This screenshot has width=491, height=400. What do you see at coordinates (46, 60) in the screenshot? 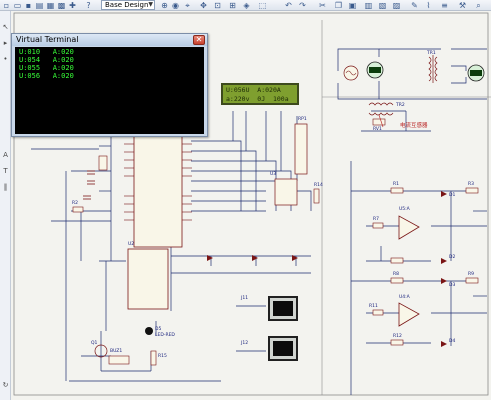
I see `terminal-line: U:054 A:020` at bounding box center [46, 60].